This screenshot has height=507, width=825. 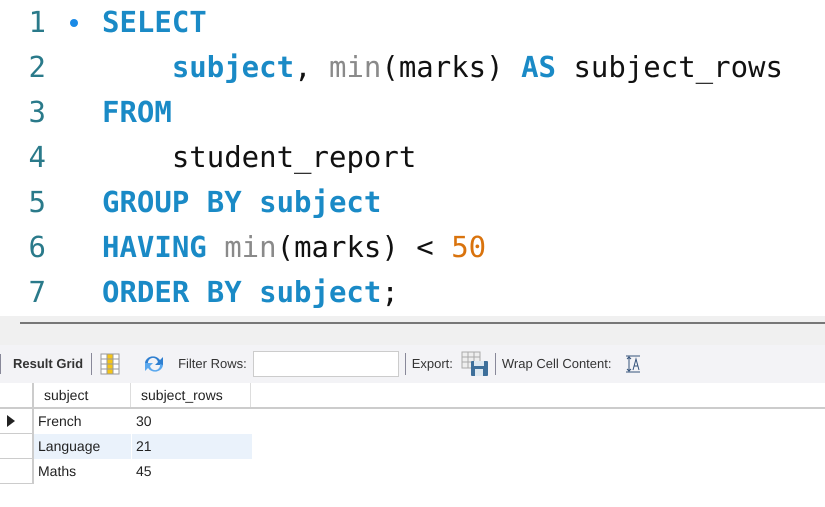 What do you see at coordinates (144, 421) in the screenshot?
I see `table-cell-text: 30` at bounding box center [144, 421].